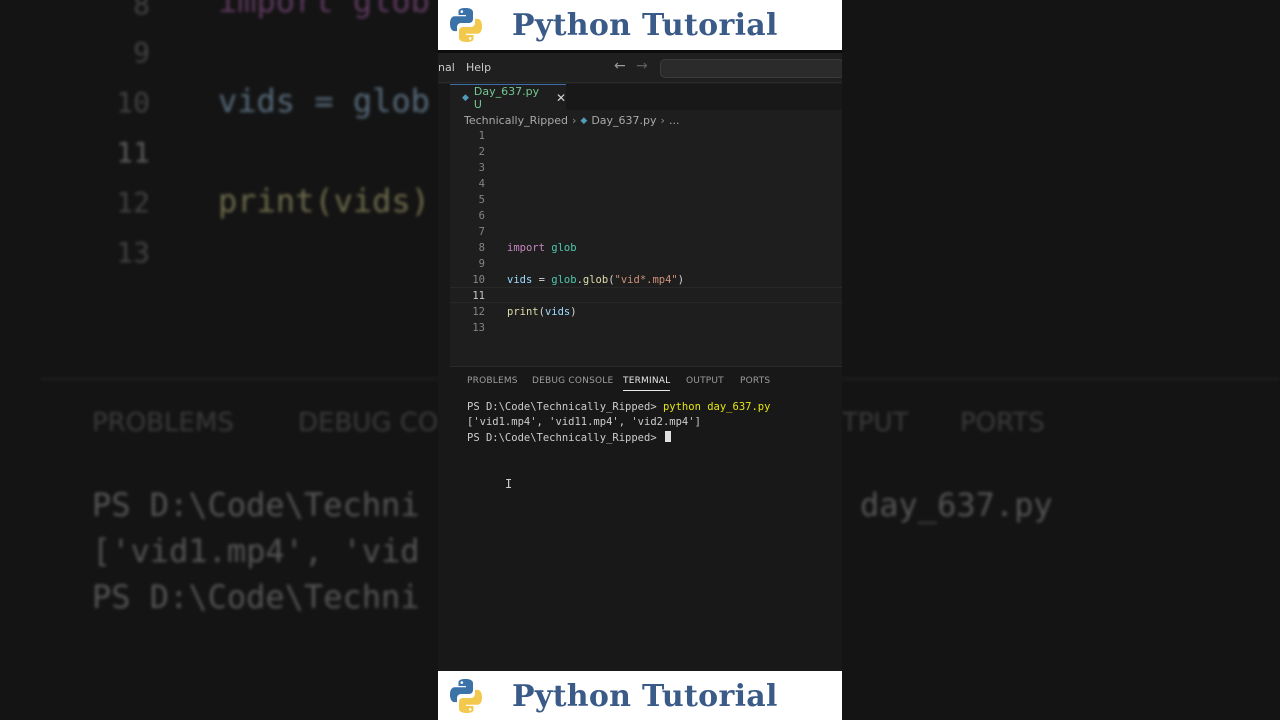  Describe the element at coordinates (481, 168) in the screenshot. I see `line-number: 3` at that location.